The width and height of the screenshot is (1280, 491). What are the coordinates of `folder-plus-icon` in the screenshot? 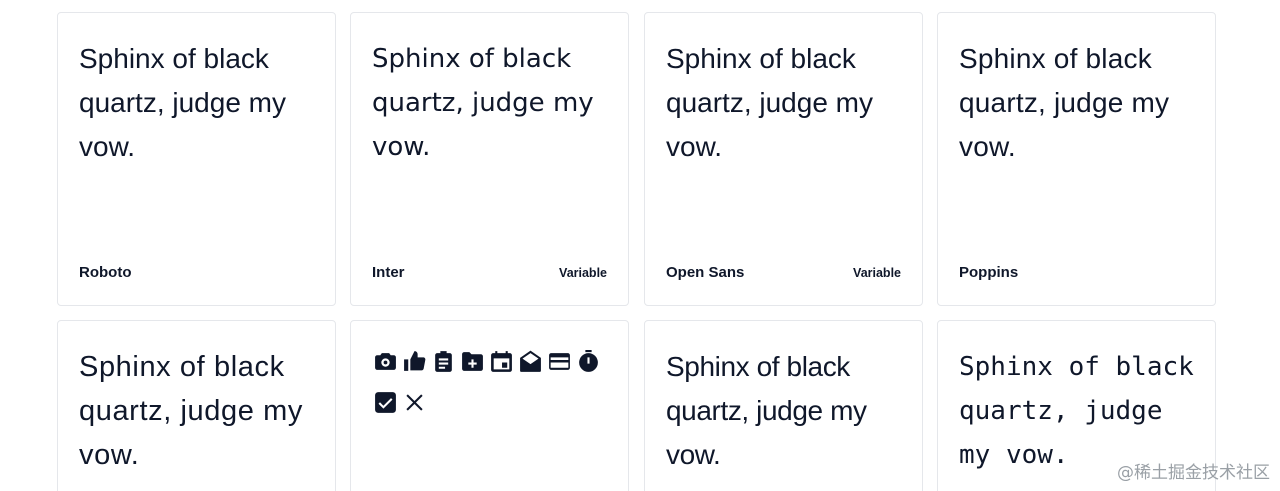 It's located at (472, 361).